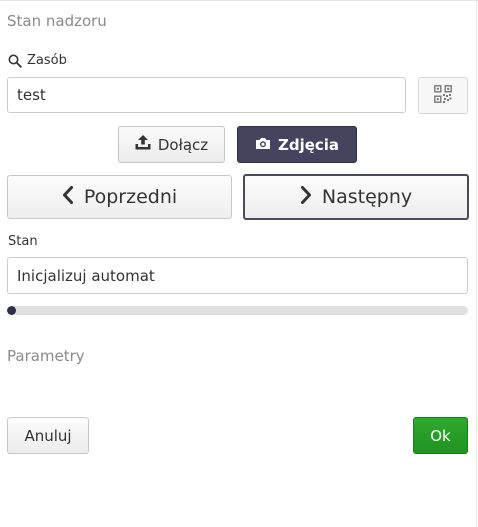 Image resolution: width=478 pixels, height=527 pixels. I want to click on parameters-heading: Parametry, so click(46, 356).